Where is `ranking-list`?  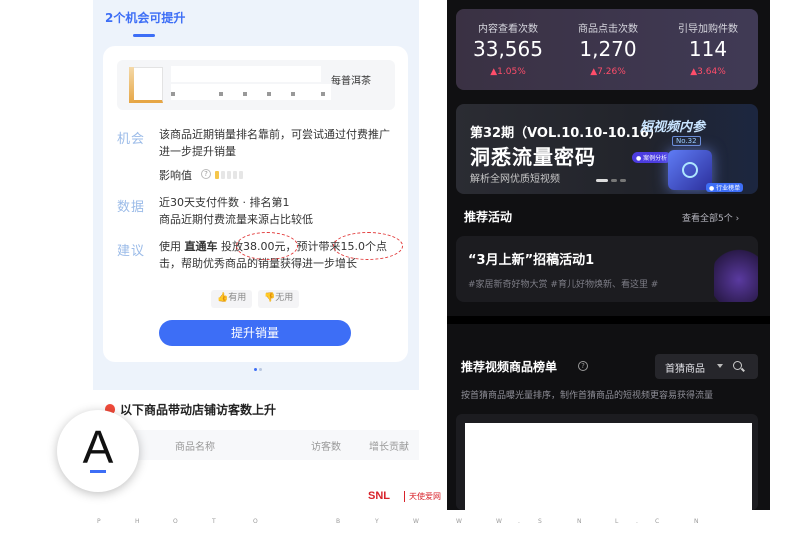 ranking-list is located at coordinates (607, 462).